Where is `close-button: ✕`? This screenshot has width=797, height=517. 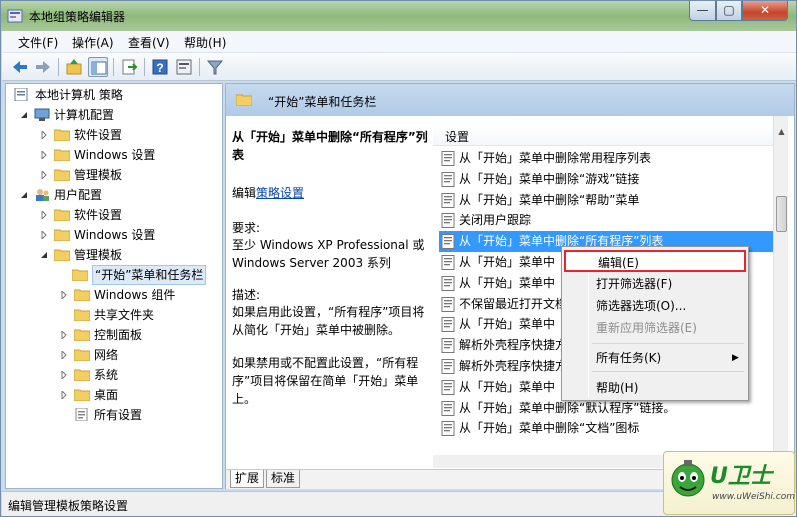
close-button: ✕ is located at coordinates (765, 11).